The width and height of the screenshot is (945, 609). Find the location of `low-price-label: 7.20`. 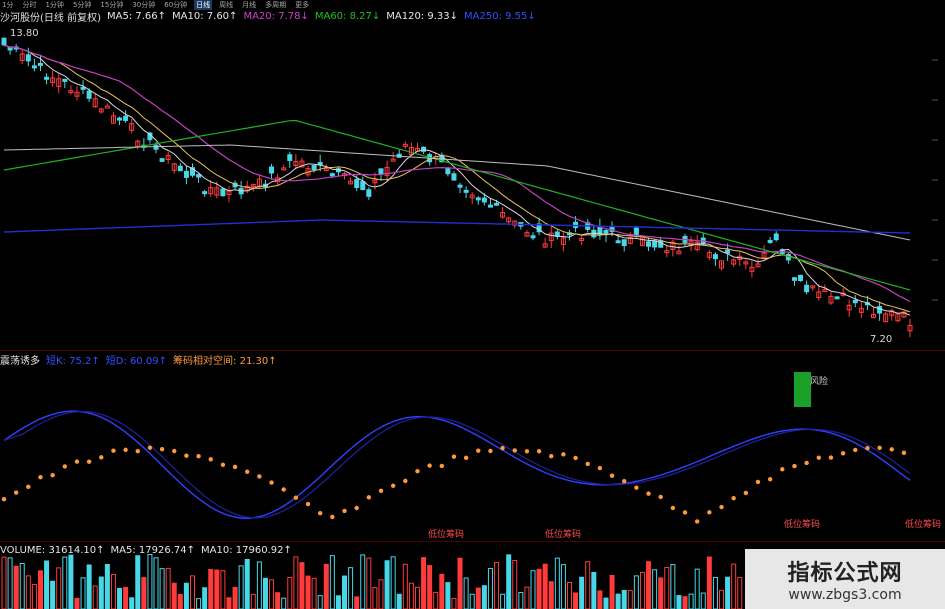

low-price-label: 7.20 is located at coordinates (881, 339).